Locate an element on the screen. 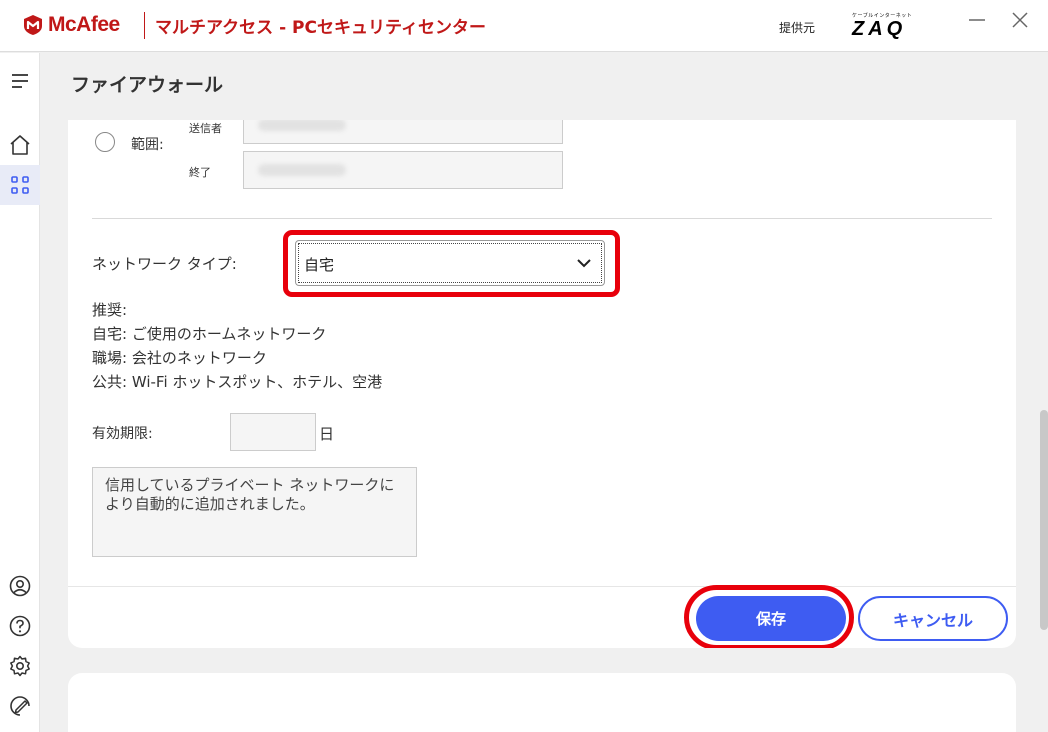  focus-ring is located at coordinates (450, 263).